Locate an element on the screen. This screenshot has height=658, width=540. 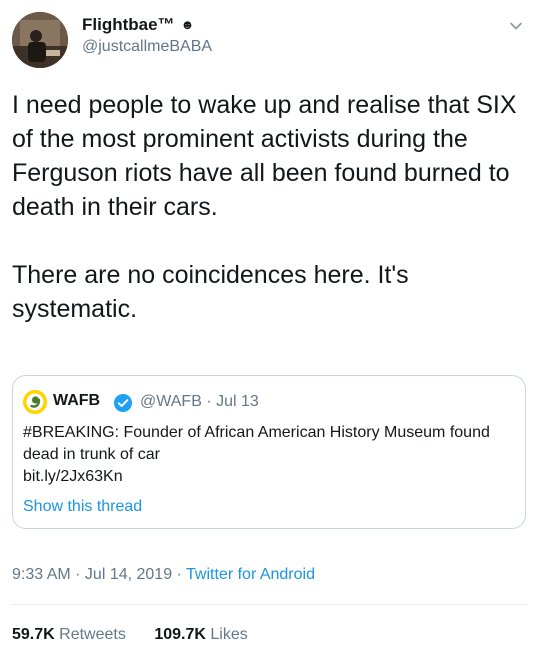
author-display-name: Flightbae™ is located at coordinates (128, 24).